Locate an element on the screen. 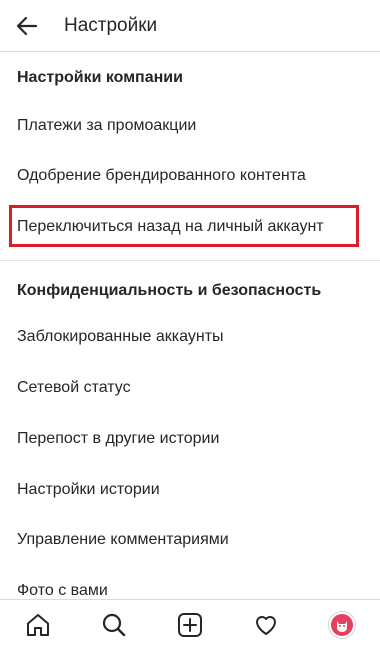 The width and height of the screenshot is (380, 650). home-icon is located at coordinates (38, 625).